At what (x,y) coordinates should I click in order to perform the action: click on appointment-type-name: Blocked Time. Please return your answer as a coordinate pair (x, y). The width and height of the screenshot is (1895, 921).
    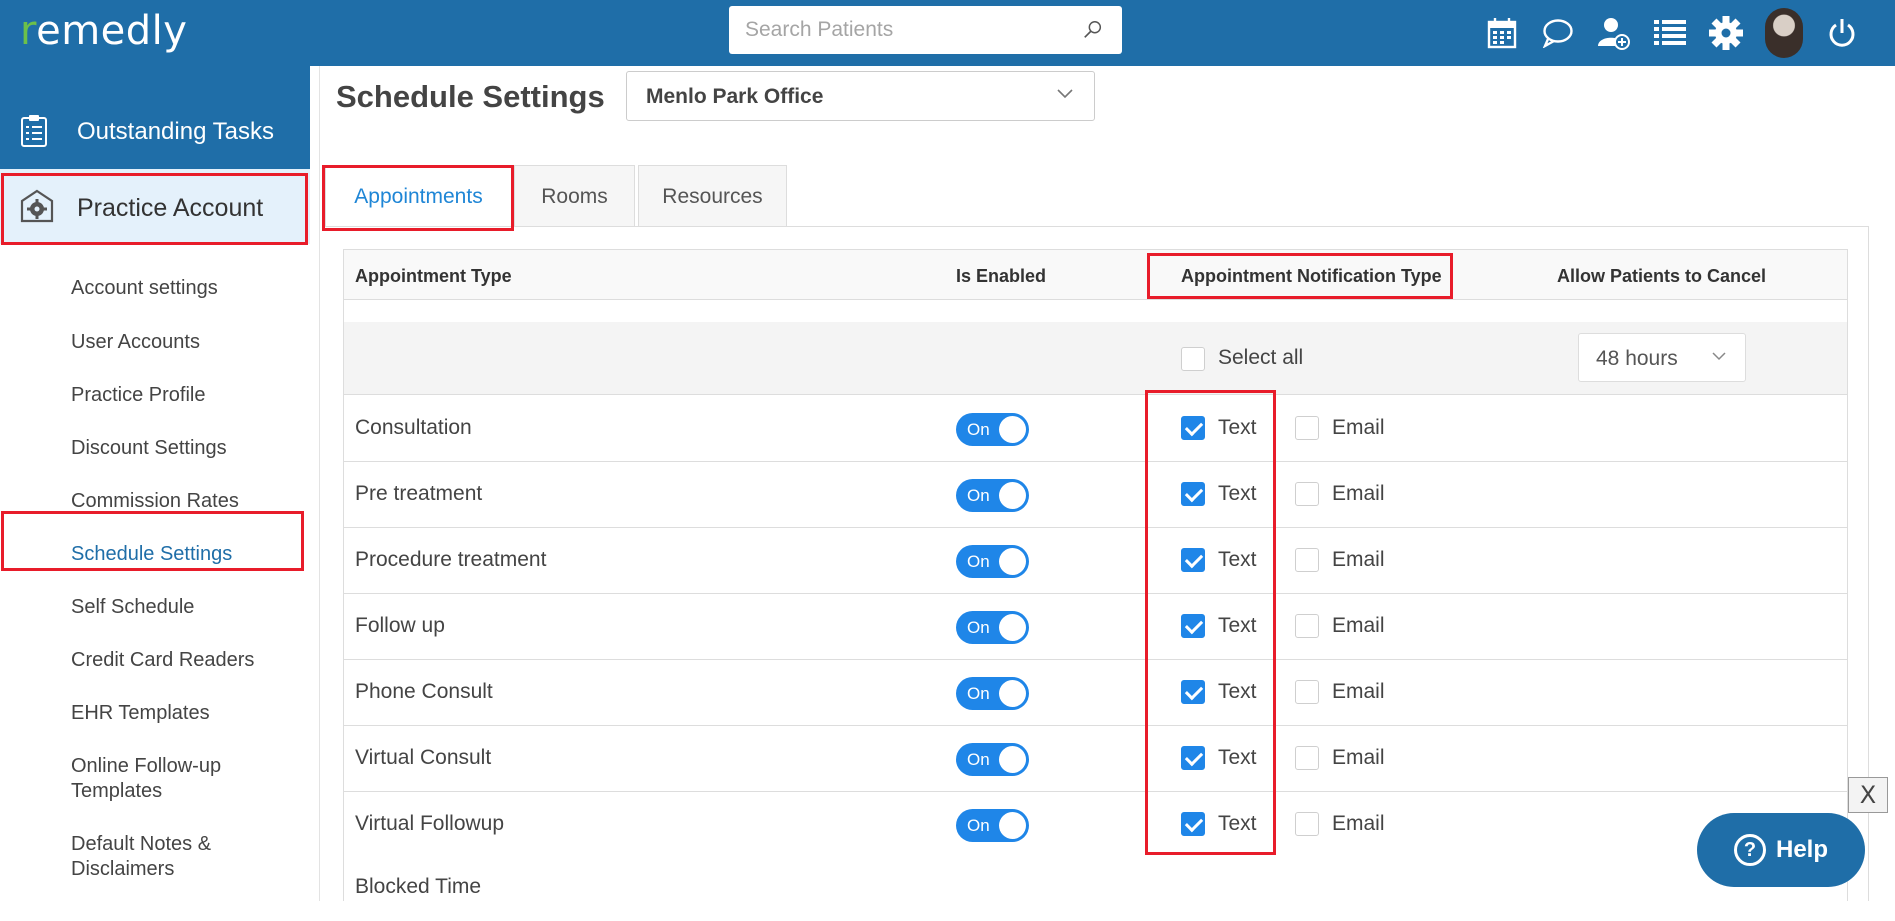
    Looking at the image, I should click on (418, 886).